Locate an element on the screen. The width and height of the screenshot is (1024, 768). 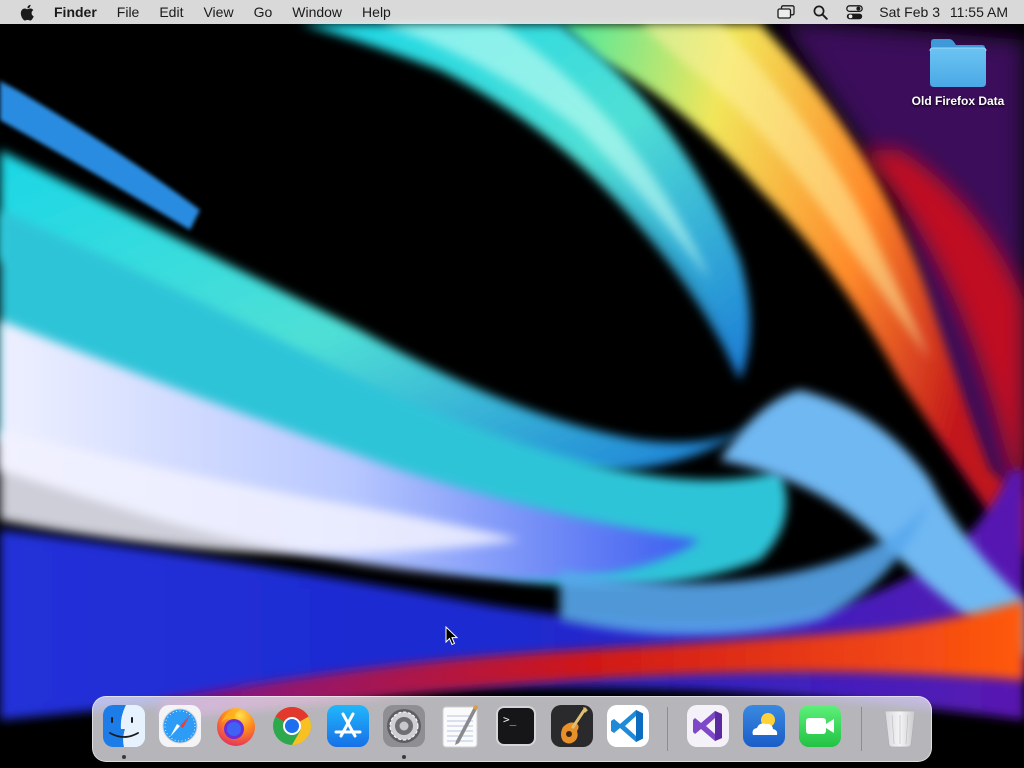
clock-time: 11:55 AM is located at coordinates (978, 12).